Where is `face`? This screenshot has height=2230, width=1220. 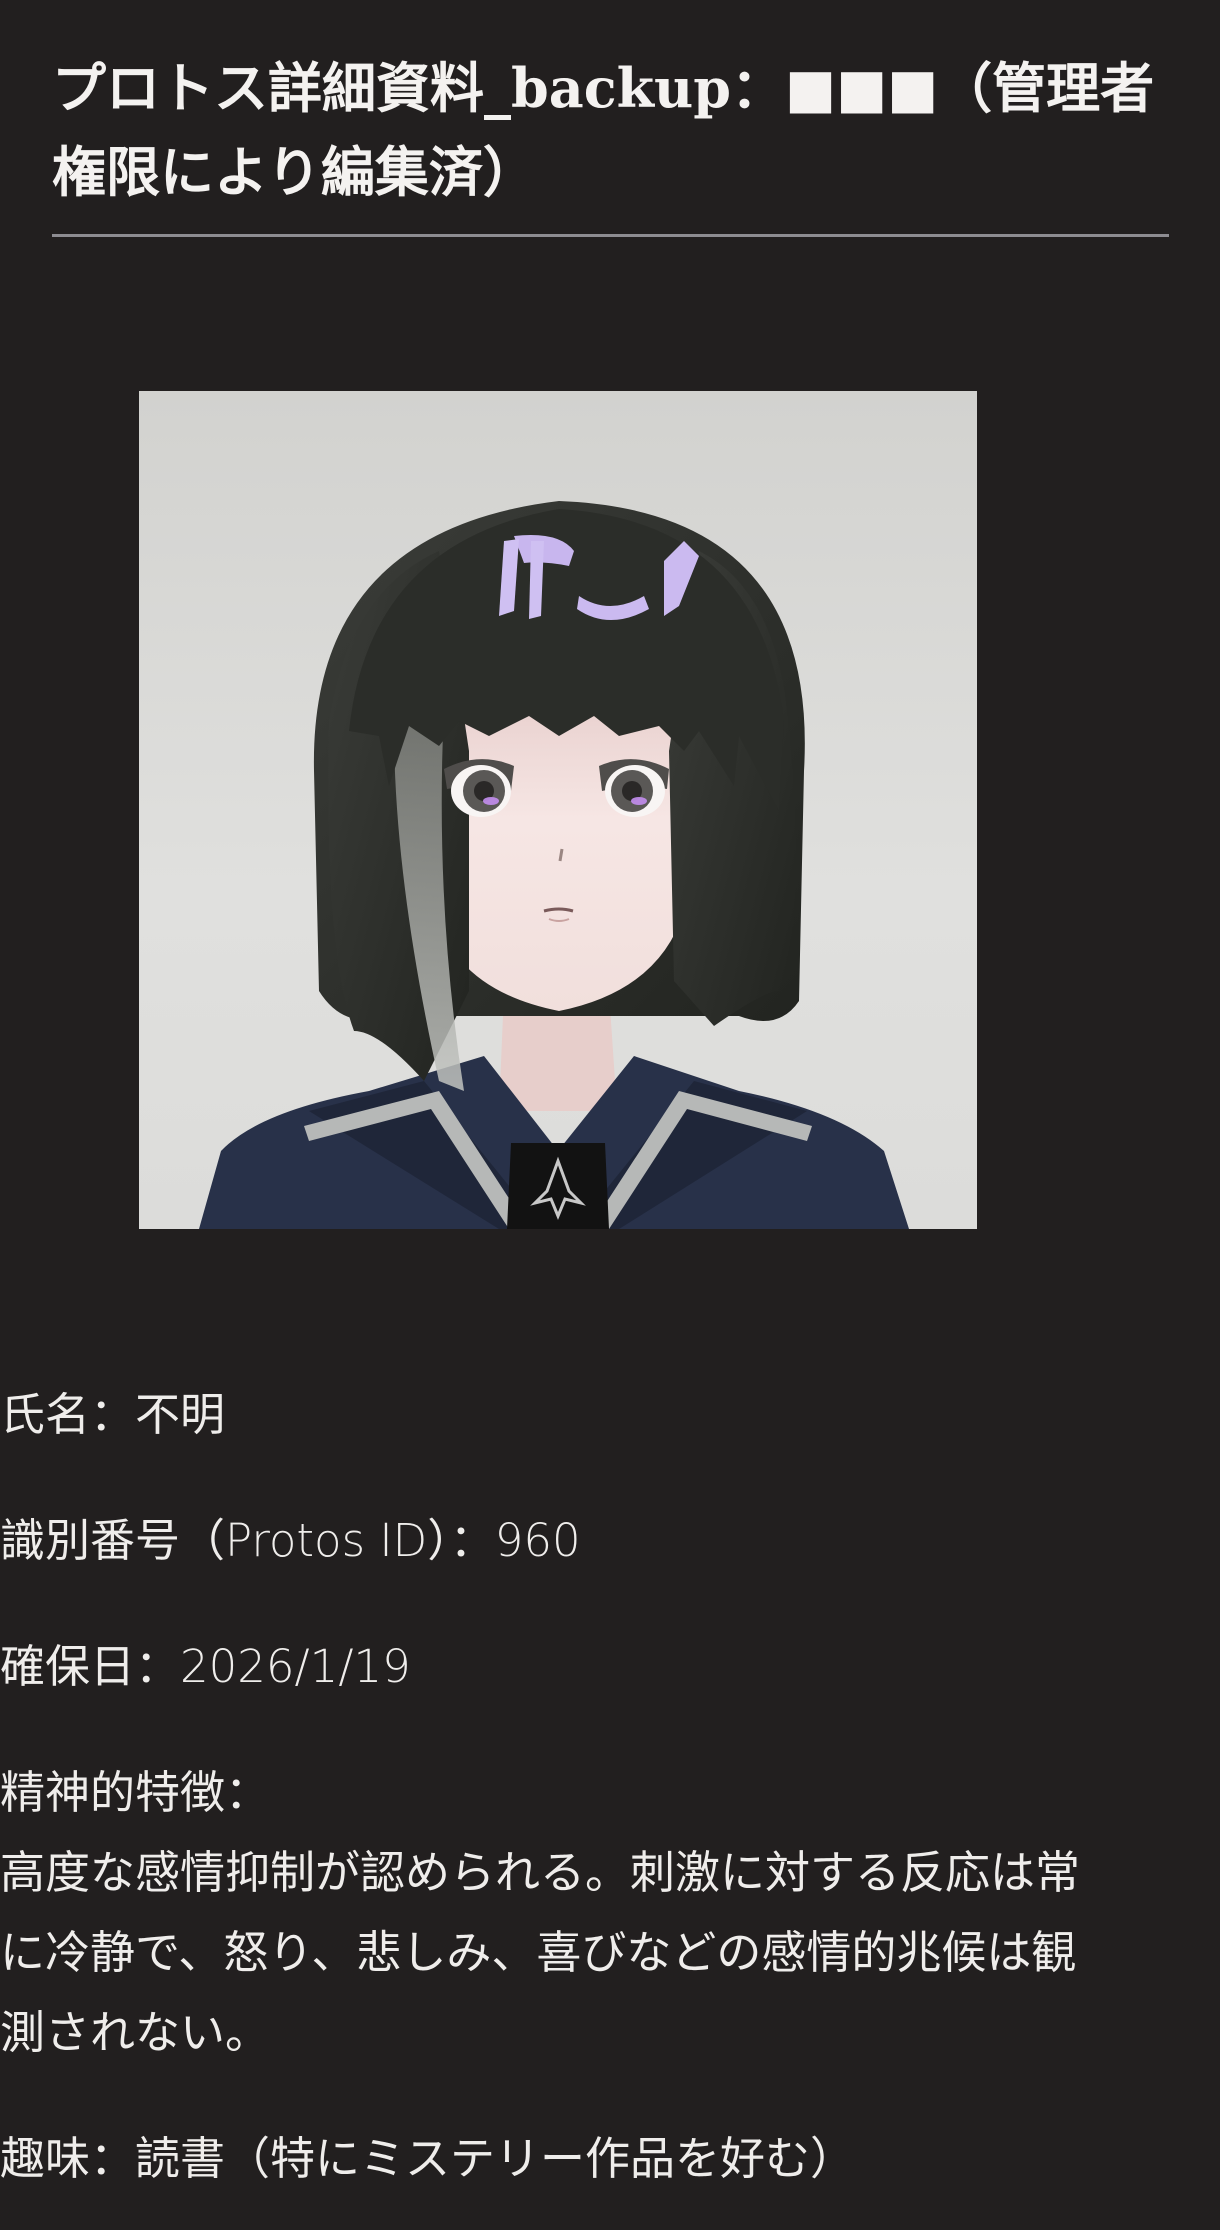 face is located at coordinates (559, 851).